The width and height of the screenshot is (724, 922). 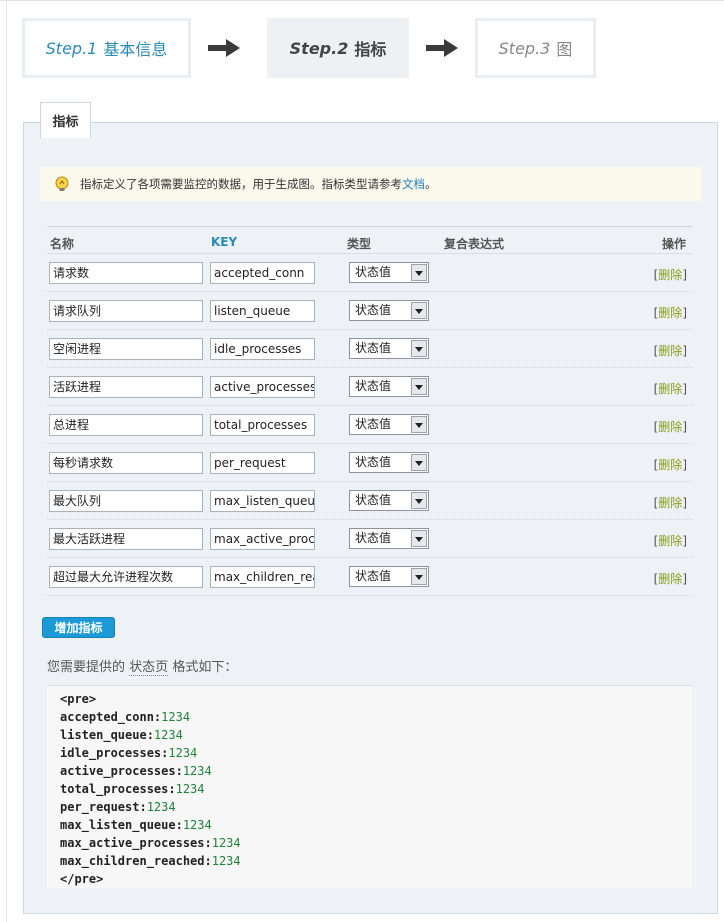 I want to click on table-row: 超过最大允许进程次数 max_children_reached 状态值 [删除], so click(x=369, y=577).